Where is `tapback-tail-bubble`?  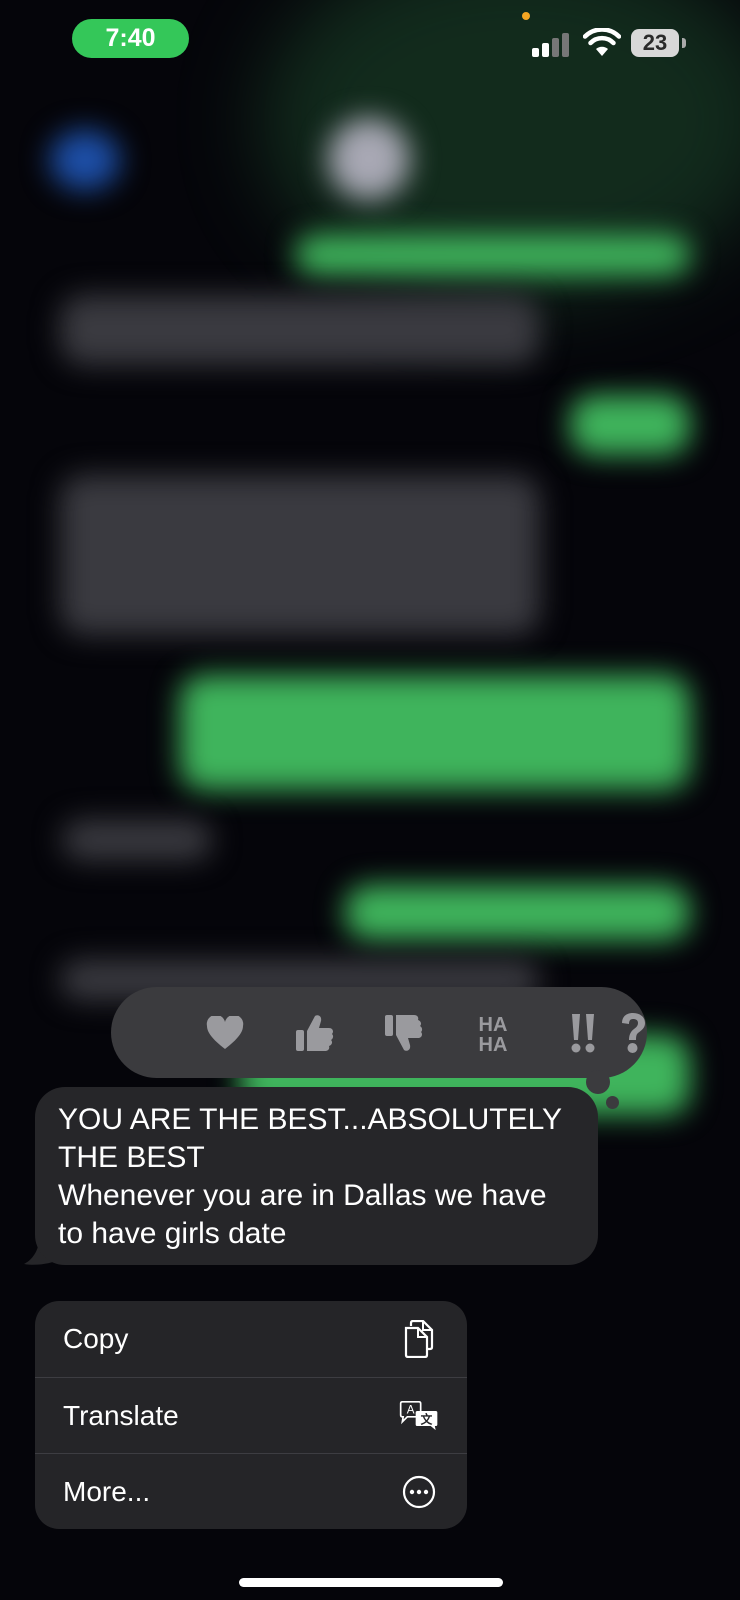 tapback-tail-bubble is located at coordinates (598, 1082).